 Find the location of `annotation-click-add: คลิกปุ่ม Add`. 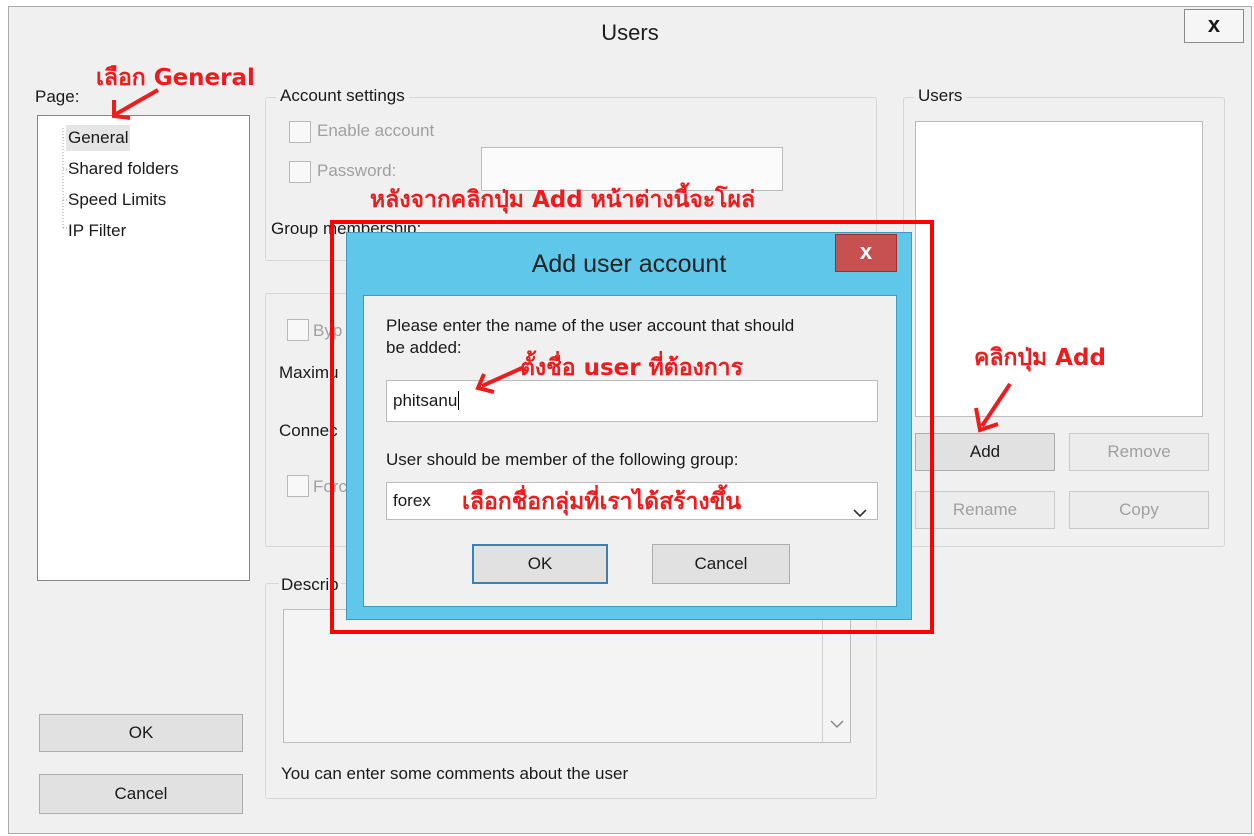

annotation-click-add: คลิกปุ่ม Add is located at coordinates (1040, 358).